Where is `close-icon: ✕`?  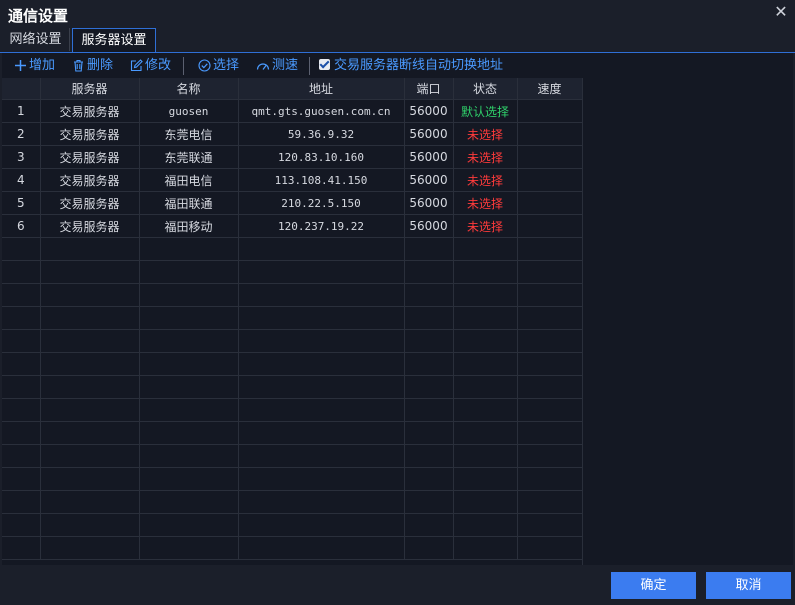 close-icon: ✕ is located at coordinates (781, 12).